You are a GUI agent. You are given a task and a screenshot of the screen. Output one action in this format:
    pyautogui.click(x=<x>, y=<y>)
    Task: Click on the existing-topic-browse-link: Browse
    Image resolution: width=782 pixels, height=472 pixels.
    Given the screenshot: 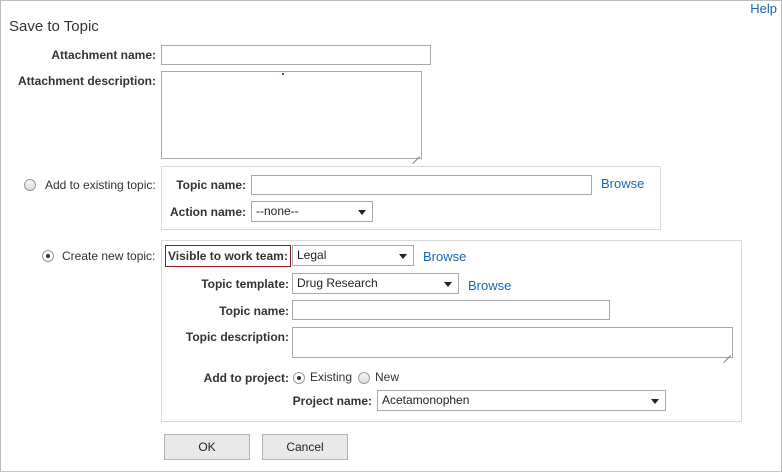 What is the action you would take?
    pyautogui.click(x=622, y=183)
    